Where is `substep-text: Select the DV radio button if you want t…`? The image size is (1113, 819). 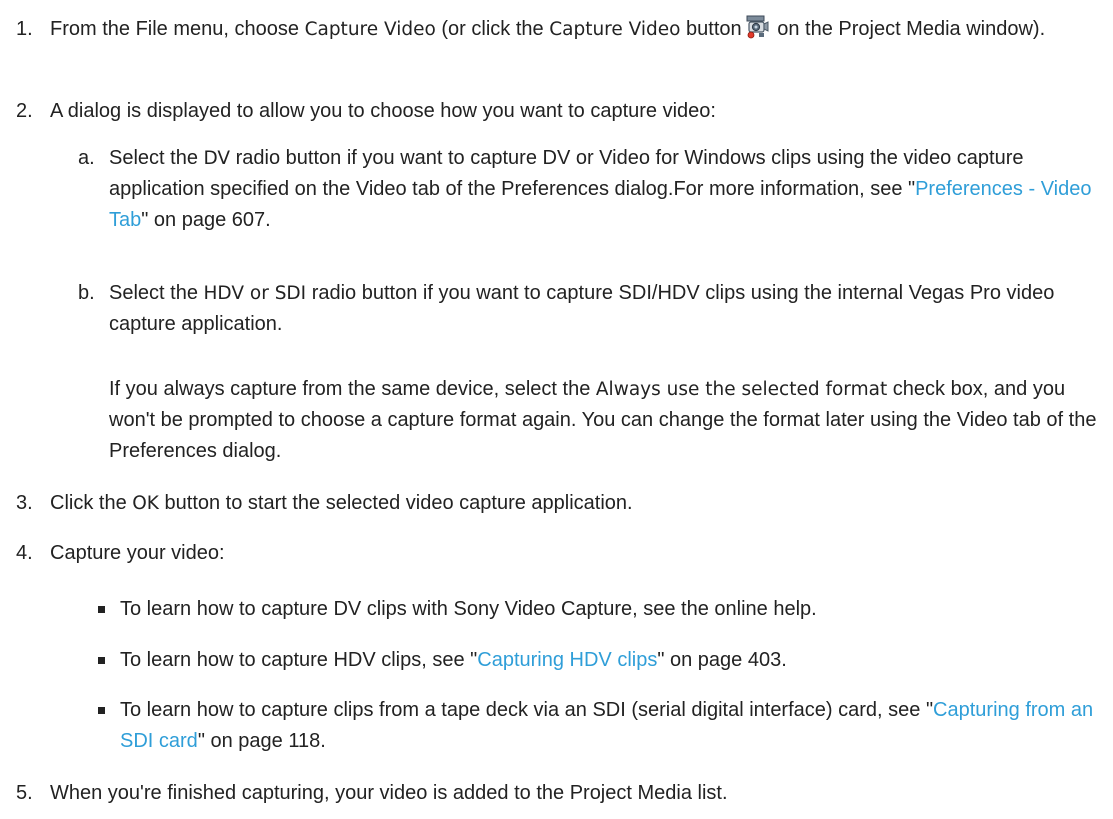
substep-text: Select the DV radio button if you want t… is located at coordinates (600, 189).